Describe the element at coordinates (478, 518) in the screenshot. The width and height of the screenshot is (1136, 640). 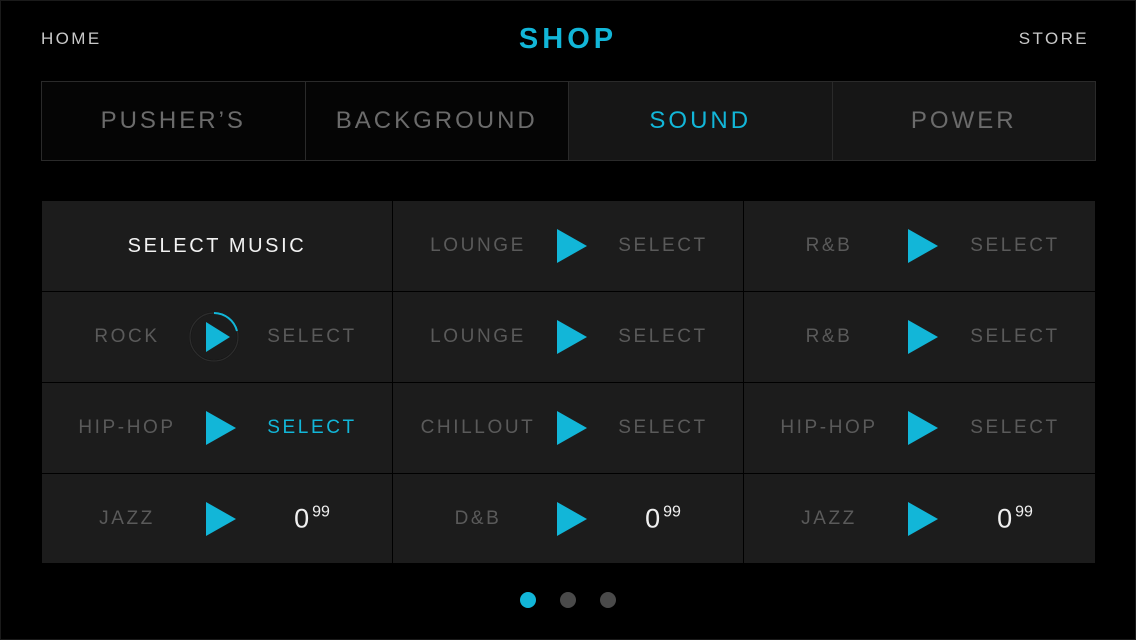
I see `genre-label: D&B` at that location.